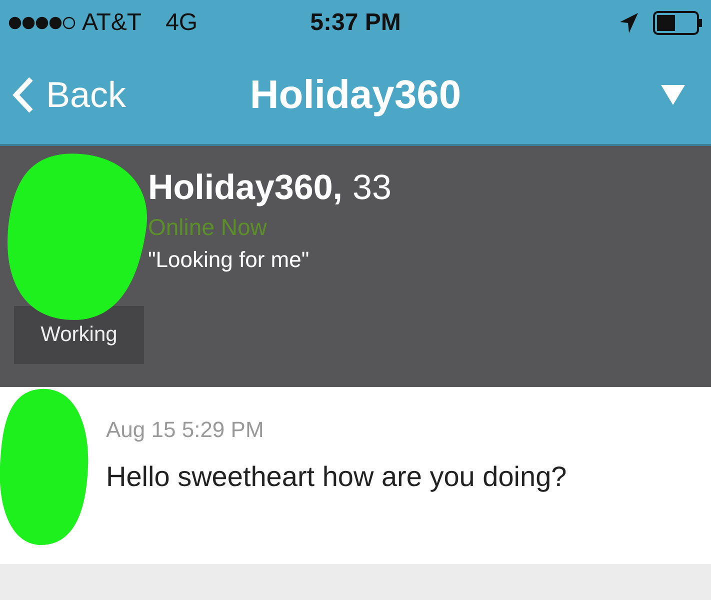  I want to click on network-type: 4G, so click(182, 23).